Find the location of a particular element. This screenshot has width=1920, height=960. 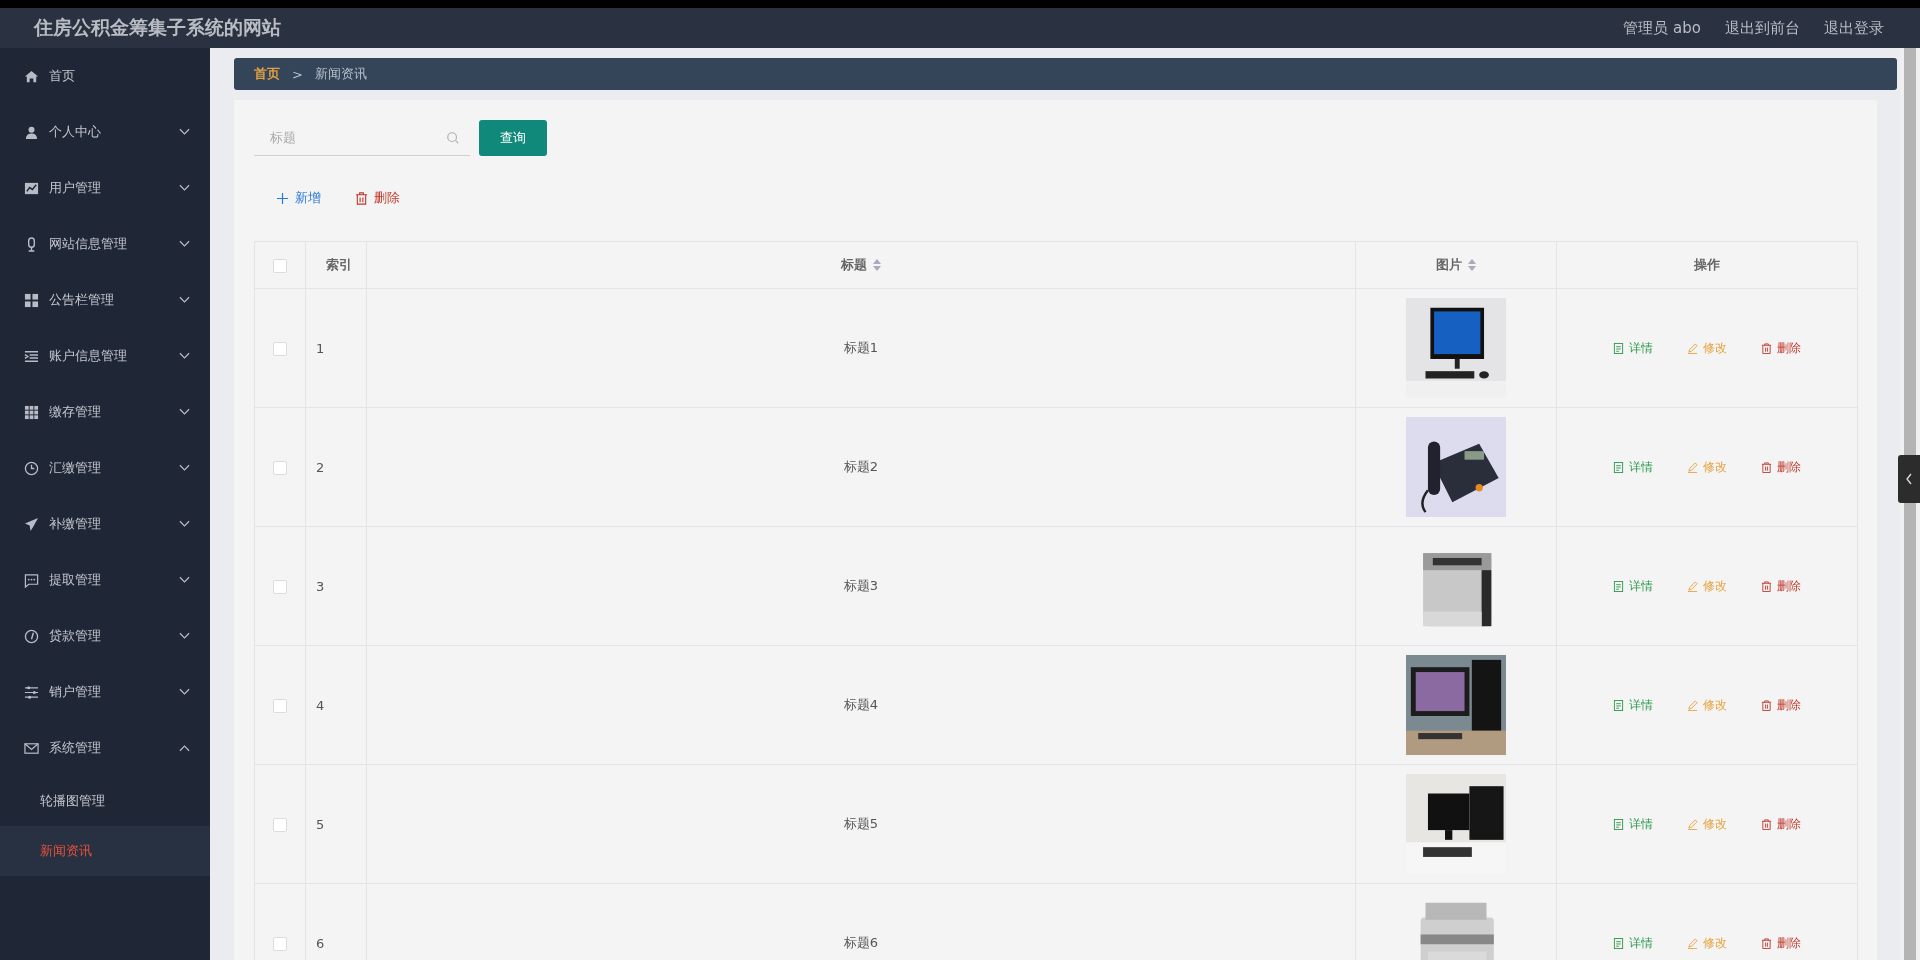

sidebar-item: 补缴管理 is located at coordinates (105, 524).